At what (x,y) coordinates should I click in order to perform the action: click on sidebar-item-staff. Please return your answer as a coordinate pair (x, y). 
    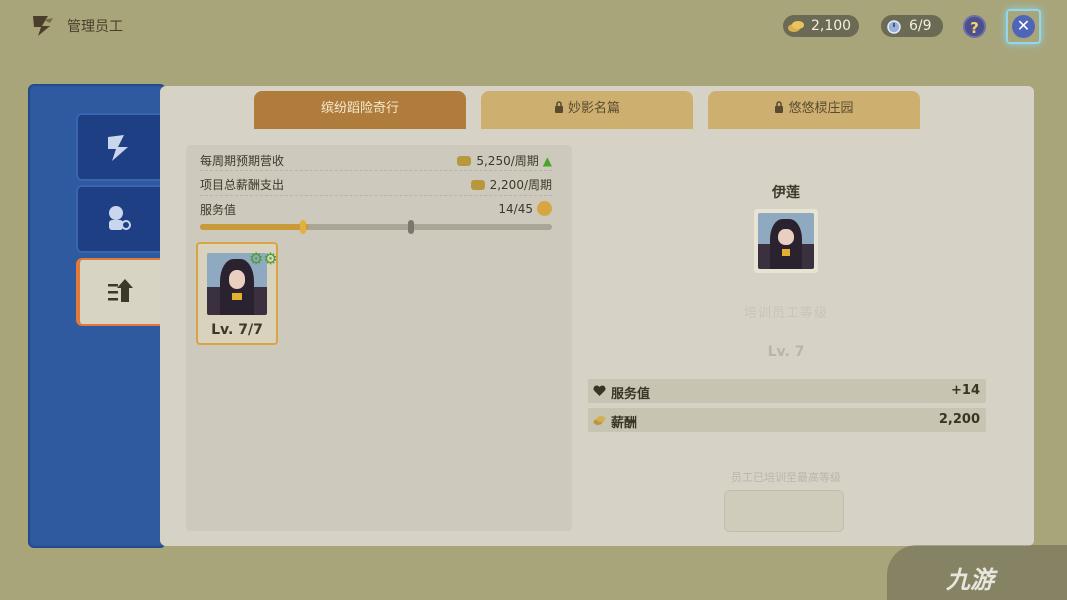
    Looking at the image, I should click on (118, 219).